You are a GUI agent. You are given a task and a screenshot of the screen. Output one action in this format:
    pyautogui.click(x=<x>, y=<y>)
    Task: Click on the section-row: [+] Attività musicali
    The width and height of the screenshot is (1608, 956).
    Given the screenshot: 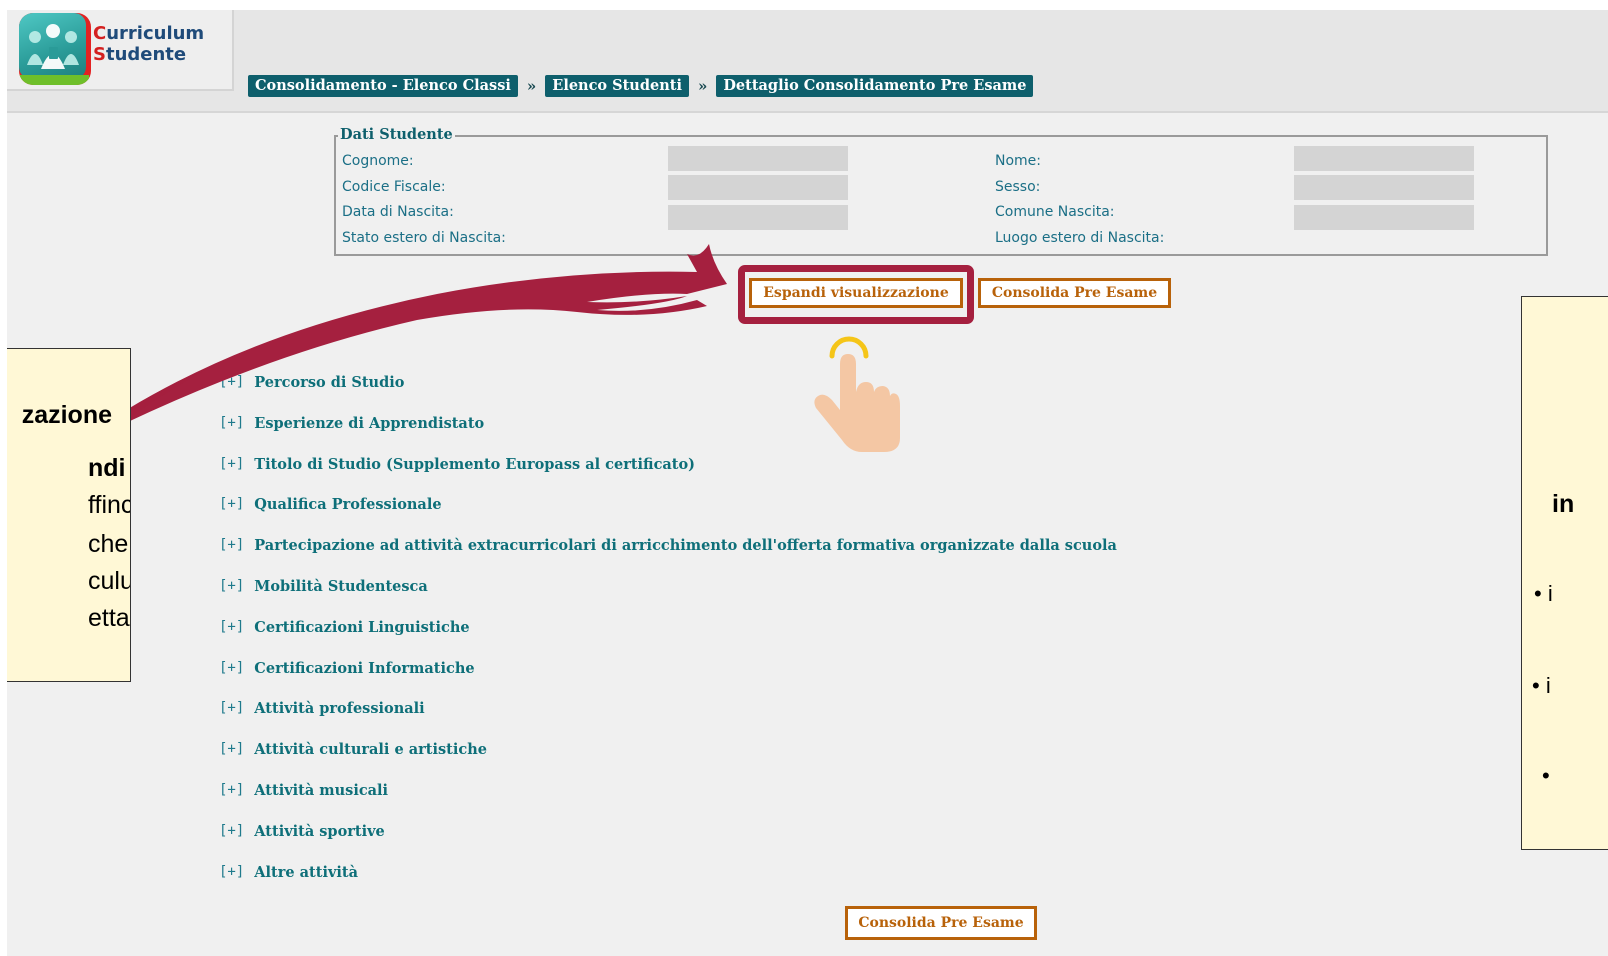 What is the action you would take?
    pyautogui.click(x=303, y=790)
    